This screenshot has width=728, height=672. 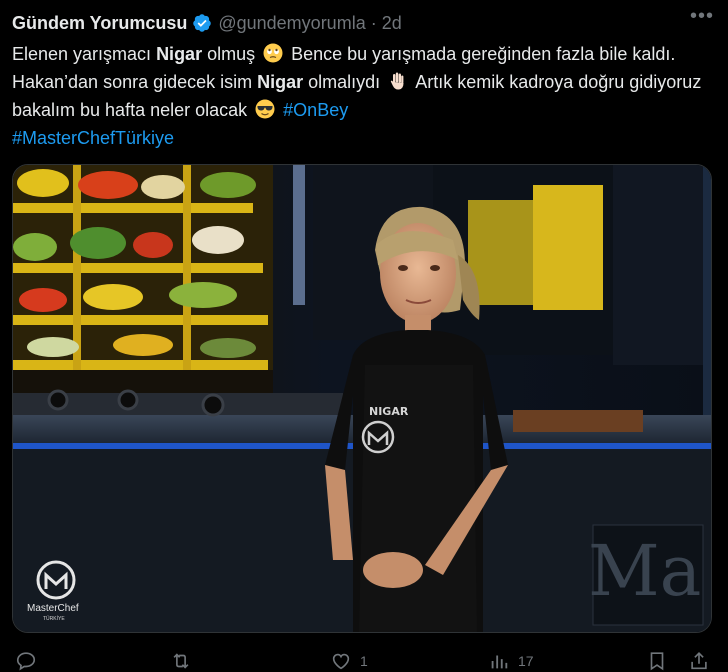 I want to click on like-button: 1, so click(x=349, y=661).